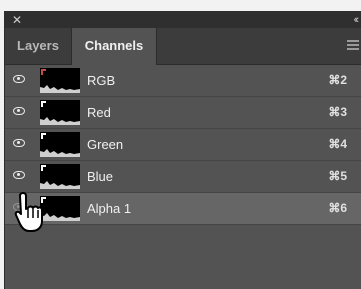  I want to click on channel-shortcut: ⌘6, so click(337, 208).